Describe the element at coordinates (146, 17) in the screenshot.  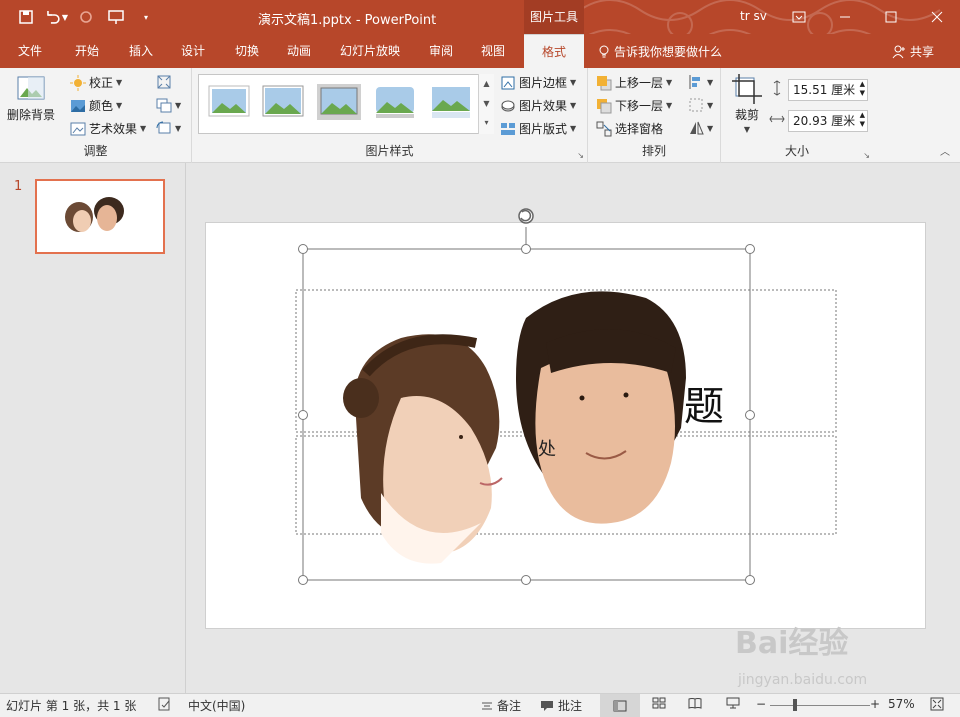
I see `customize-qat-button: ▾` at that location.